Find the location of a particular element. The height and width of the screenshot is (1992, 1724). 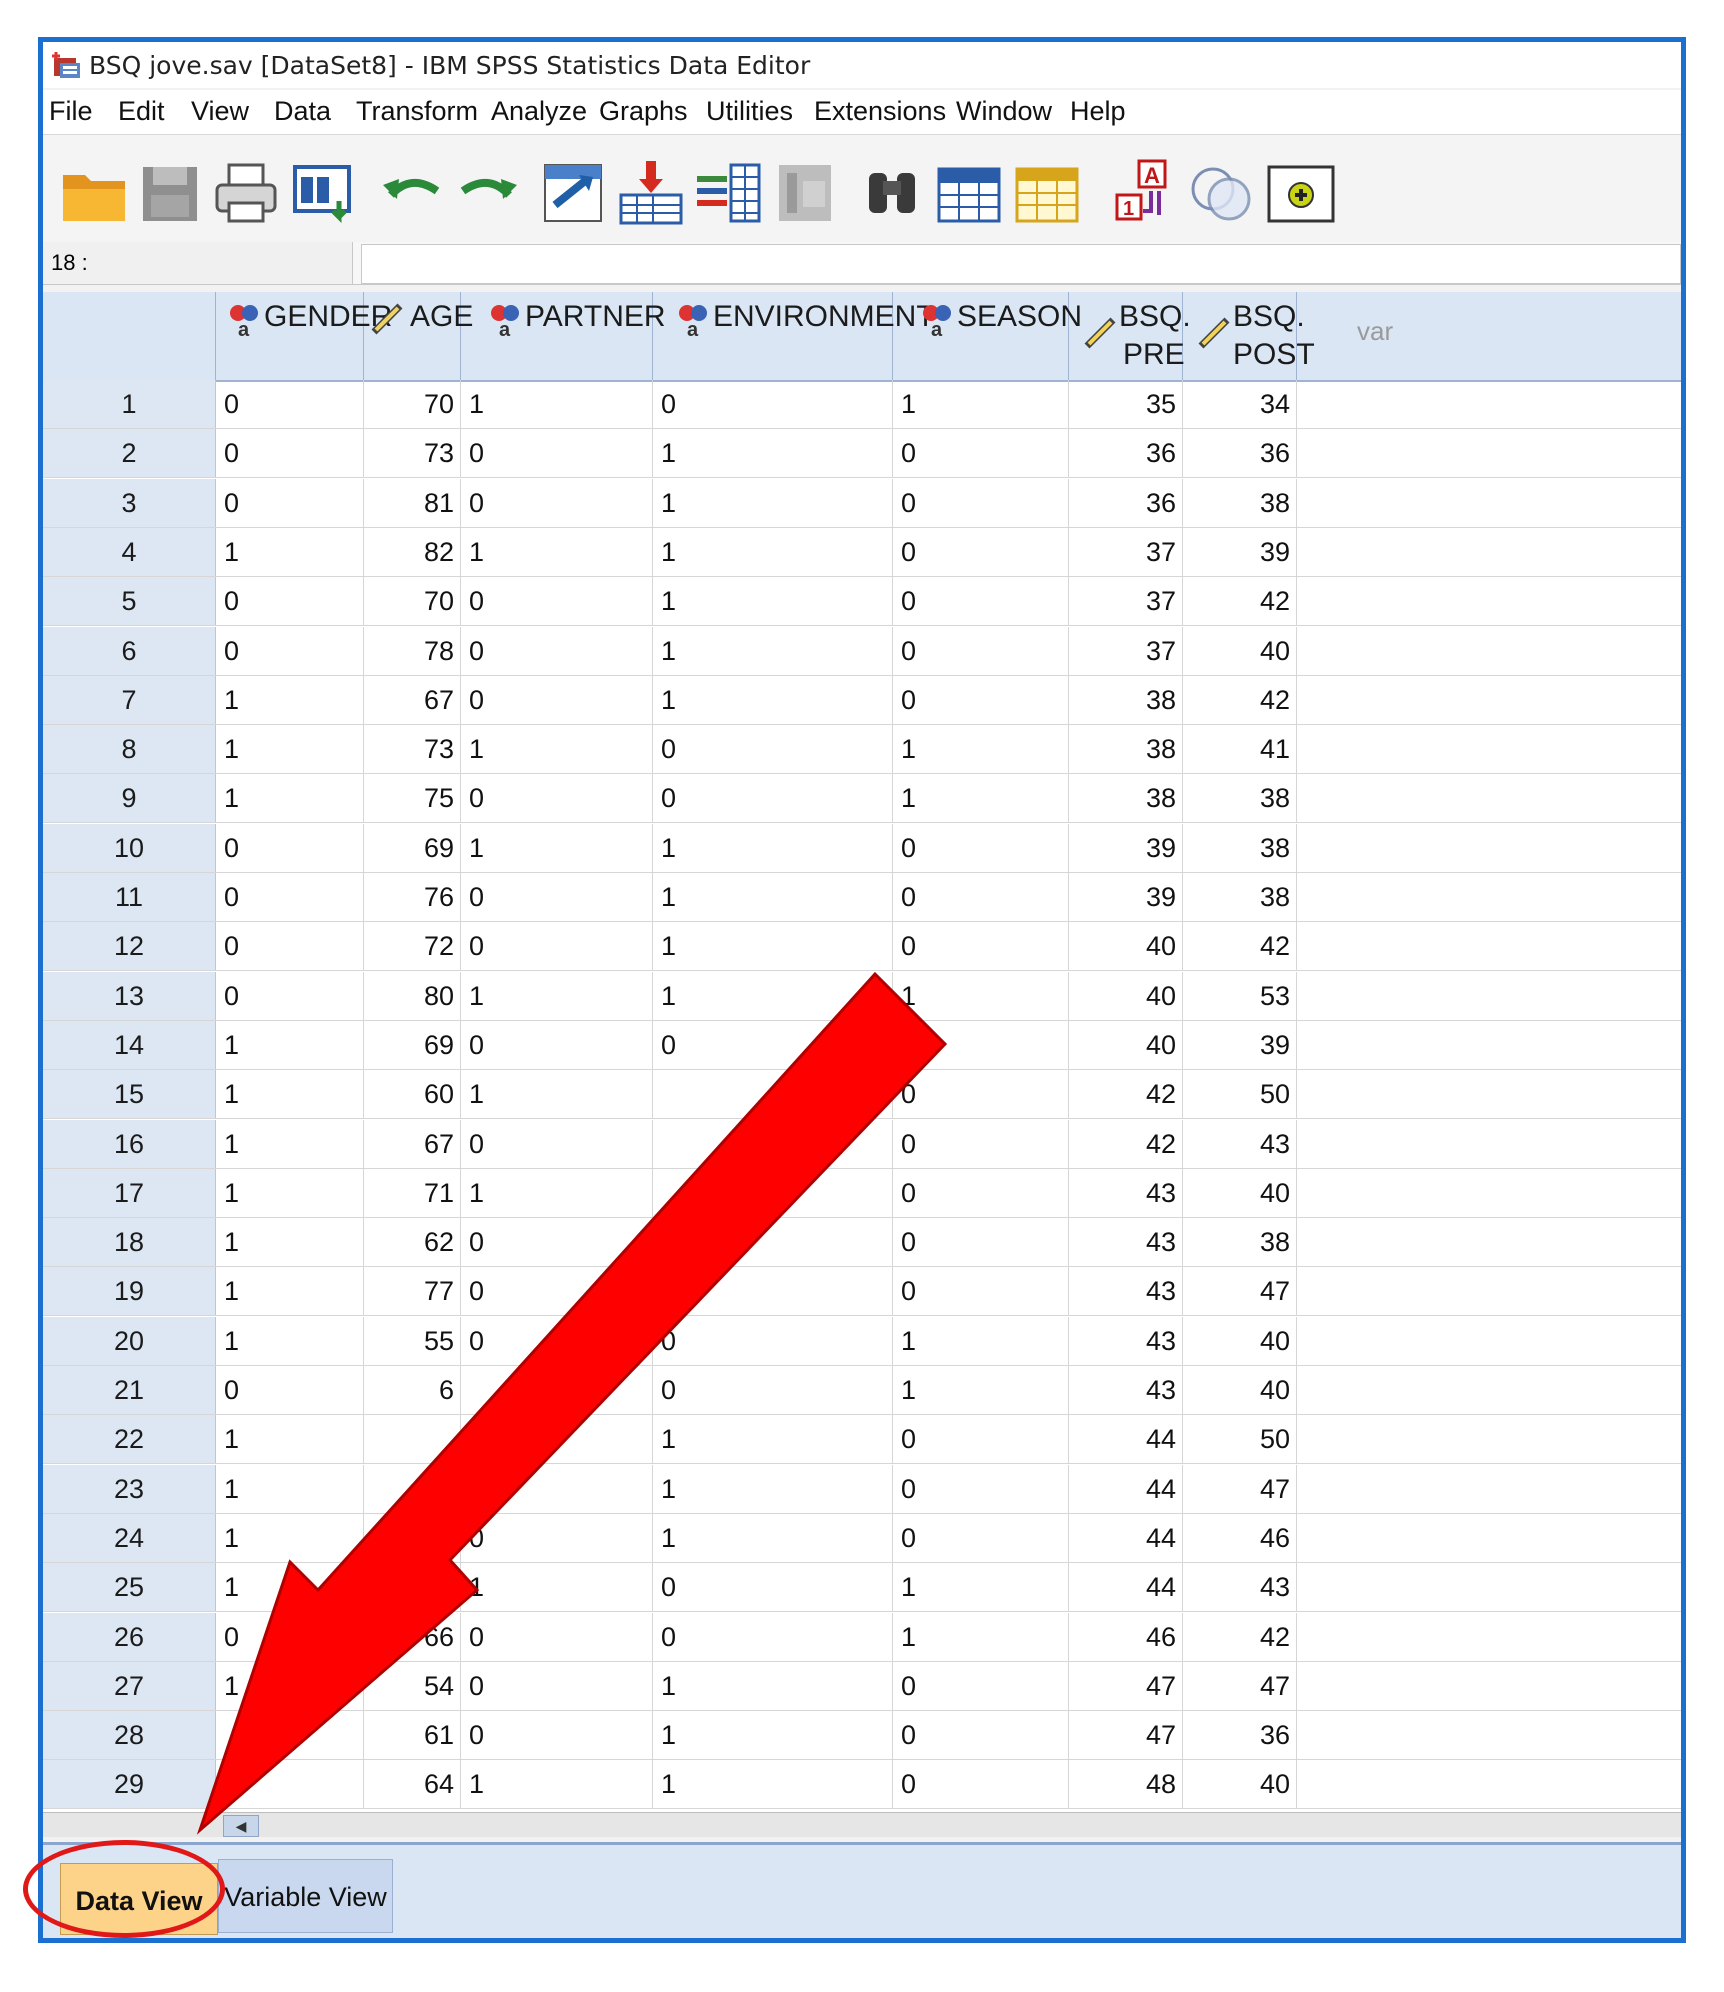

row-number: 10 is located at coordinates (129, 847).